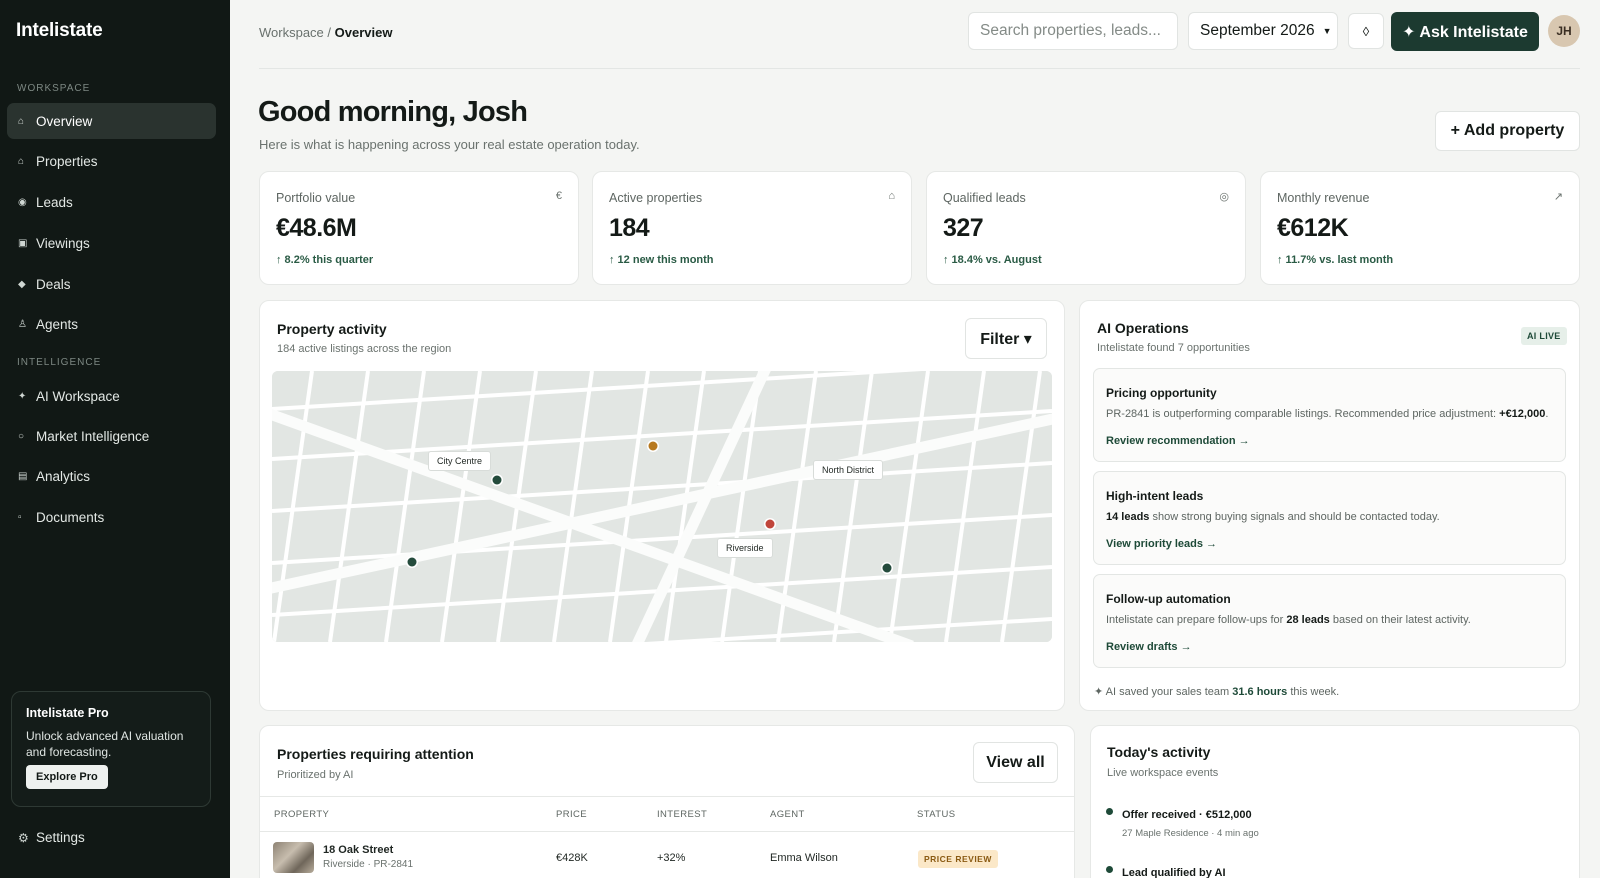 This screenshot has height=878, width=1600. I want to click on review-recommendation-link: Review recommendation →, so click(1178, 441).